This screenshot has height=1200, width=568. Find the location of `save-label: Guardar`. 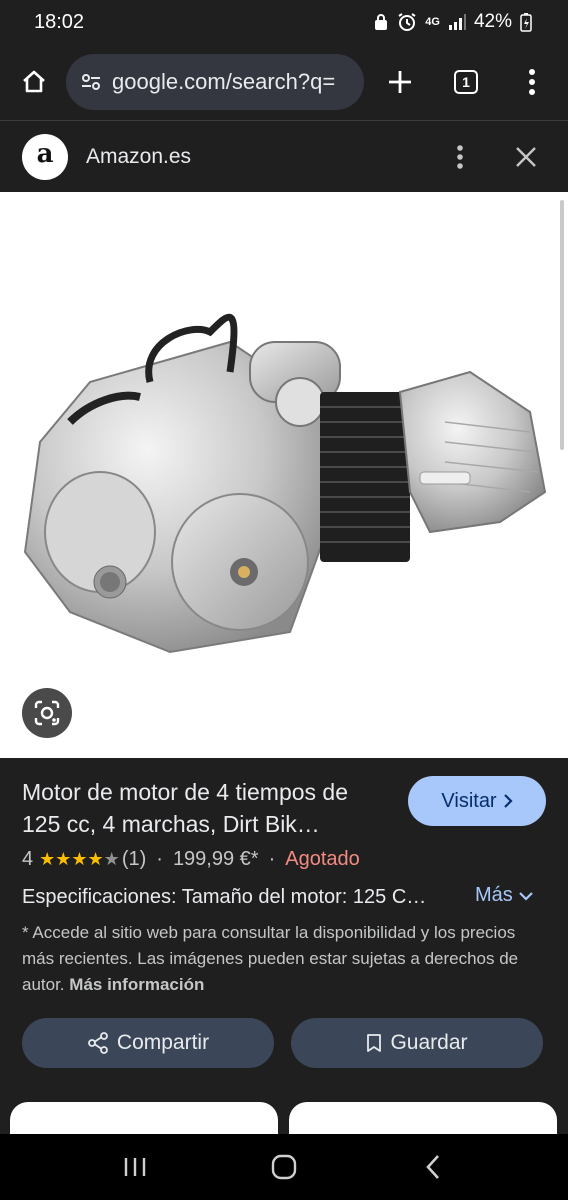

save-label: Guardar is located at coordinates (429, 1042).